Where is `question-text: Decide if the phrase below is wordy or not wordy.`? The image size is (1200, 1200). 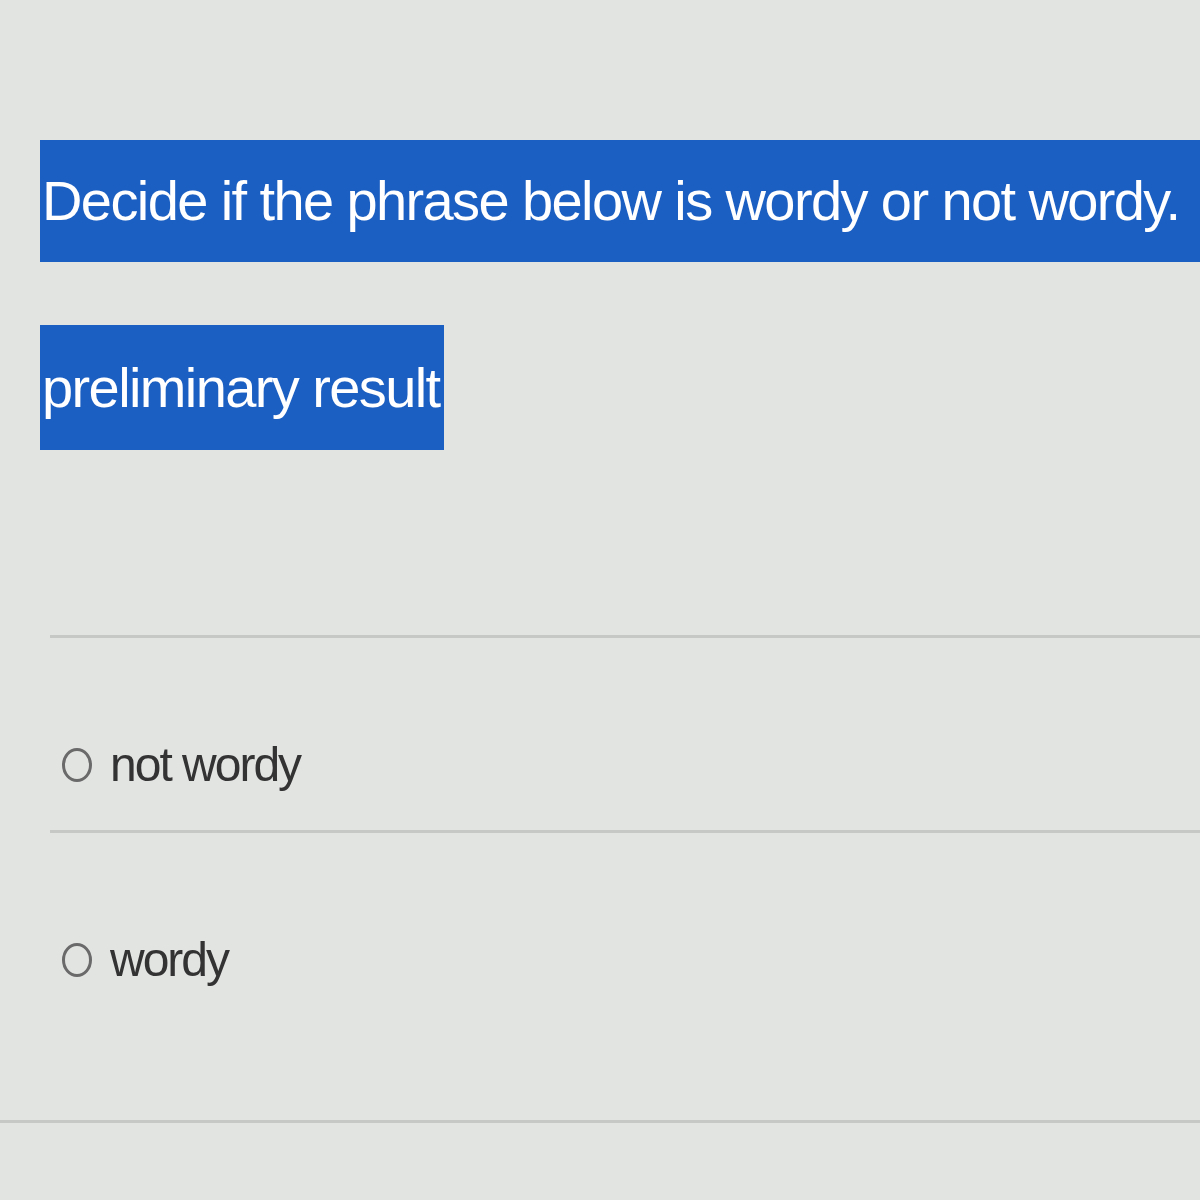 question-text: Decide if the phrase below is wordy or not wordy. is located at coordinates (620, 201).